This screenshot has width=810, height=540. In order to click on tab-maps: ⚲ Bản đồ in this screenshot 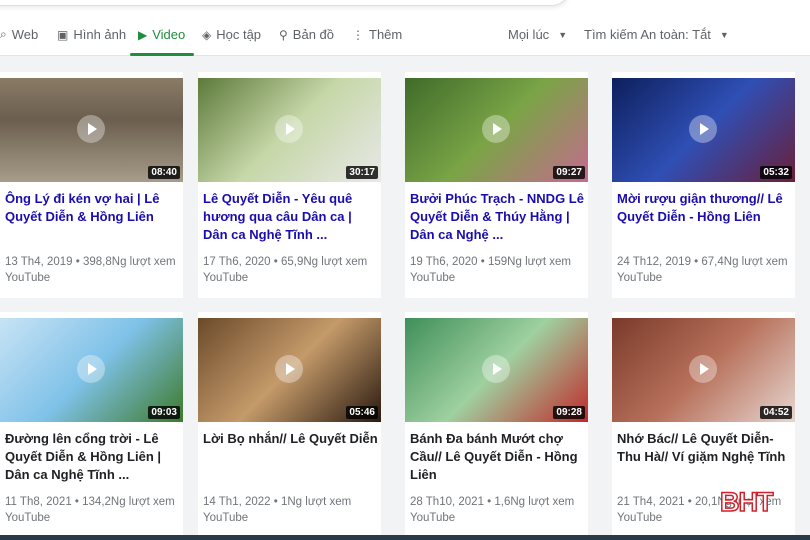, I will do `click(306, 34)`.